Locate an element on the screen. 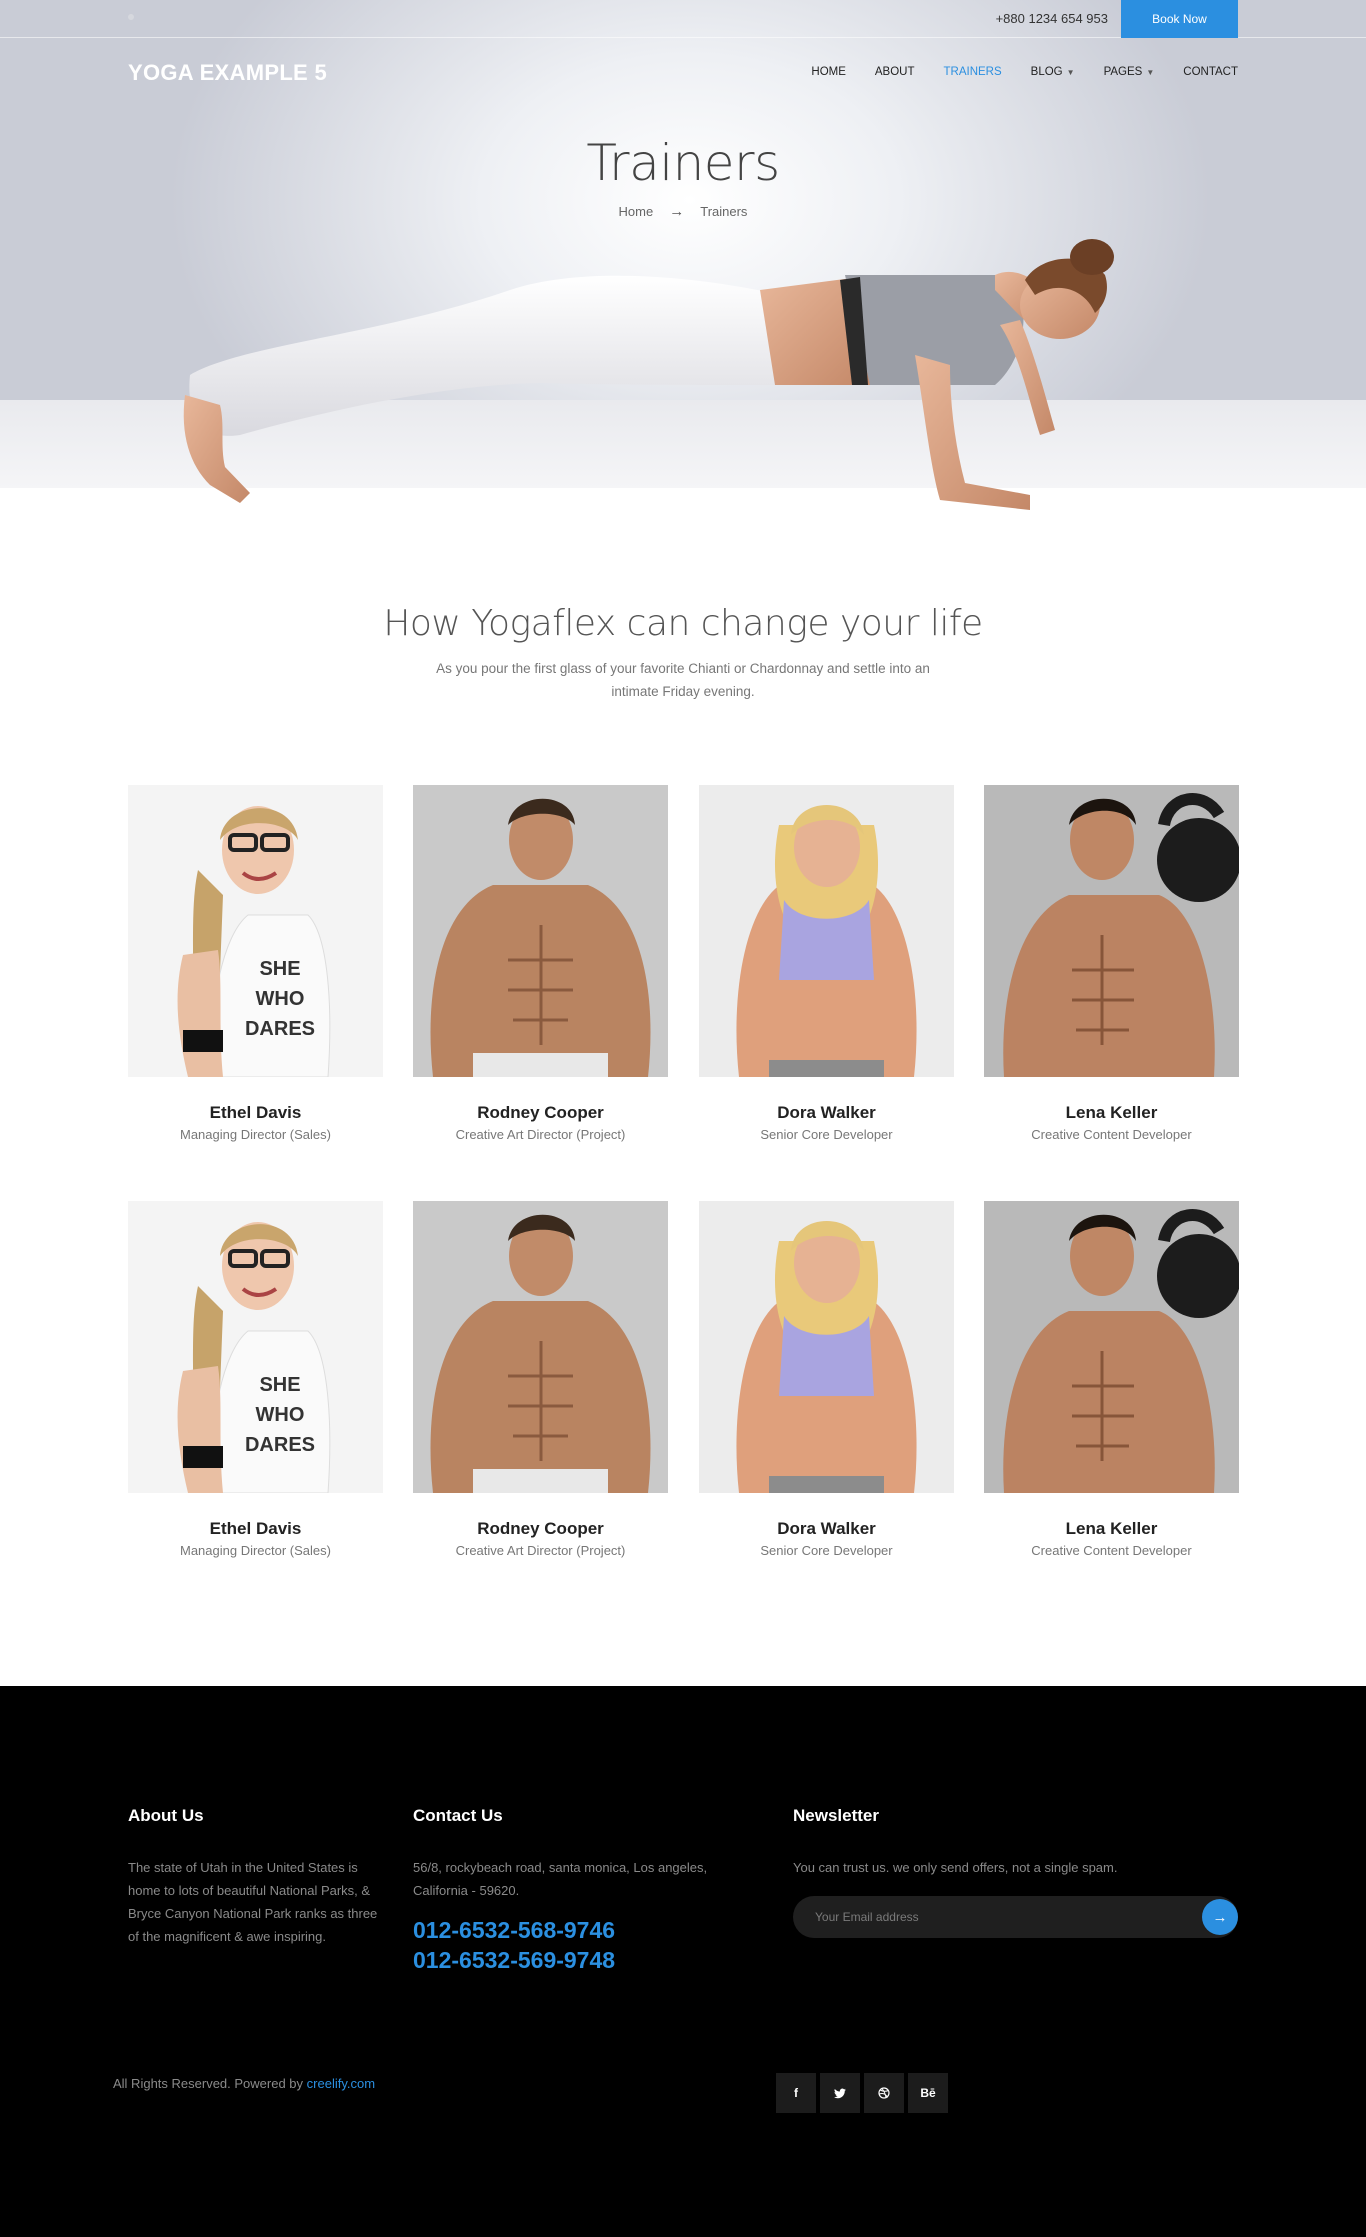  dribbble-icon is located at coordinates (884, 2093).